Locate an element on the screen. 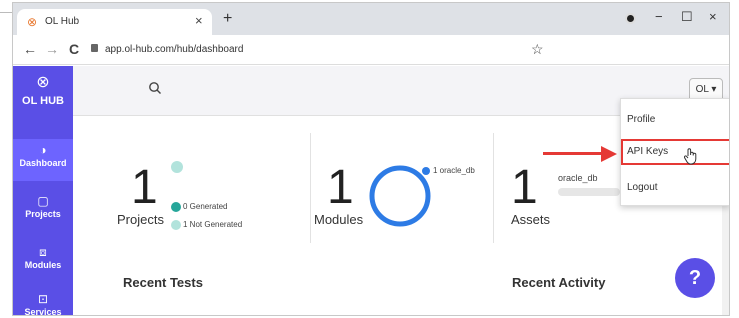  projects-label: Projects is located at coordinates (140, 219).